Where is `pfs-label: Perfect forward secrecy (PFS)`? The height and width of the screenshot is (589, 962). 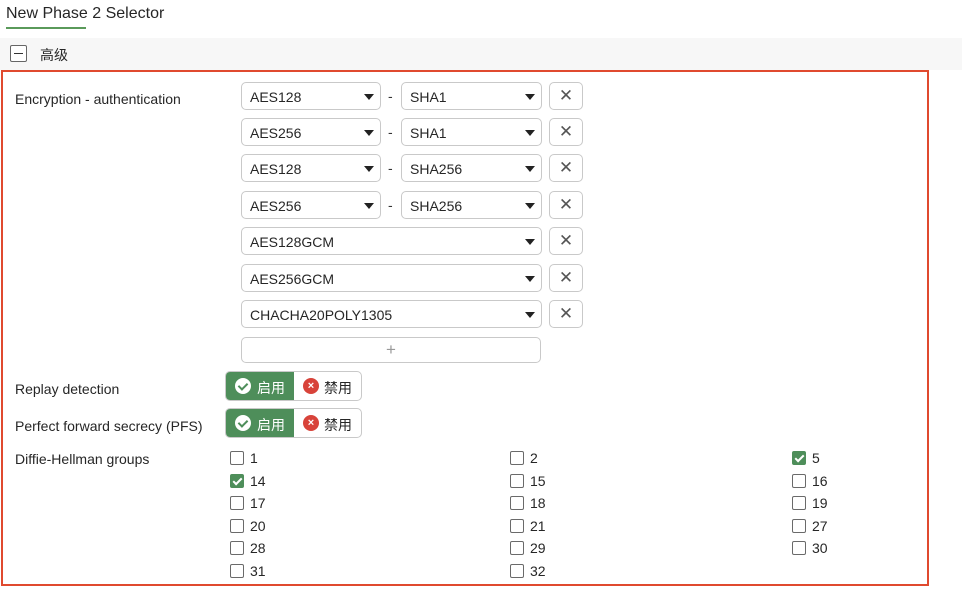
pfs-label: Perfect forward secrecy (PFS) is located at coordinates (109, 426).